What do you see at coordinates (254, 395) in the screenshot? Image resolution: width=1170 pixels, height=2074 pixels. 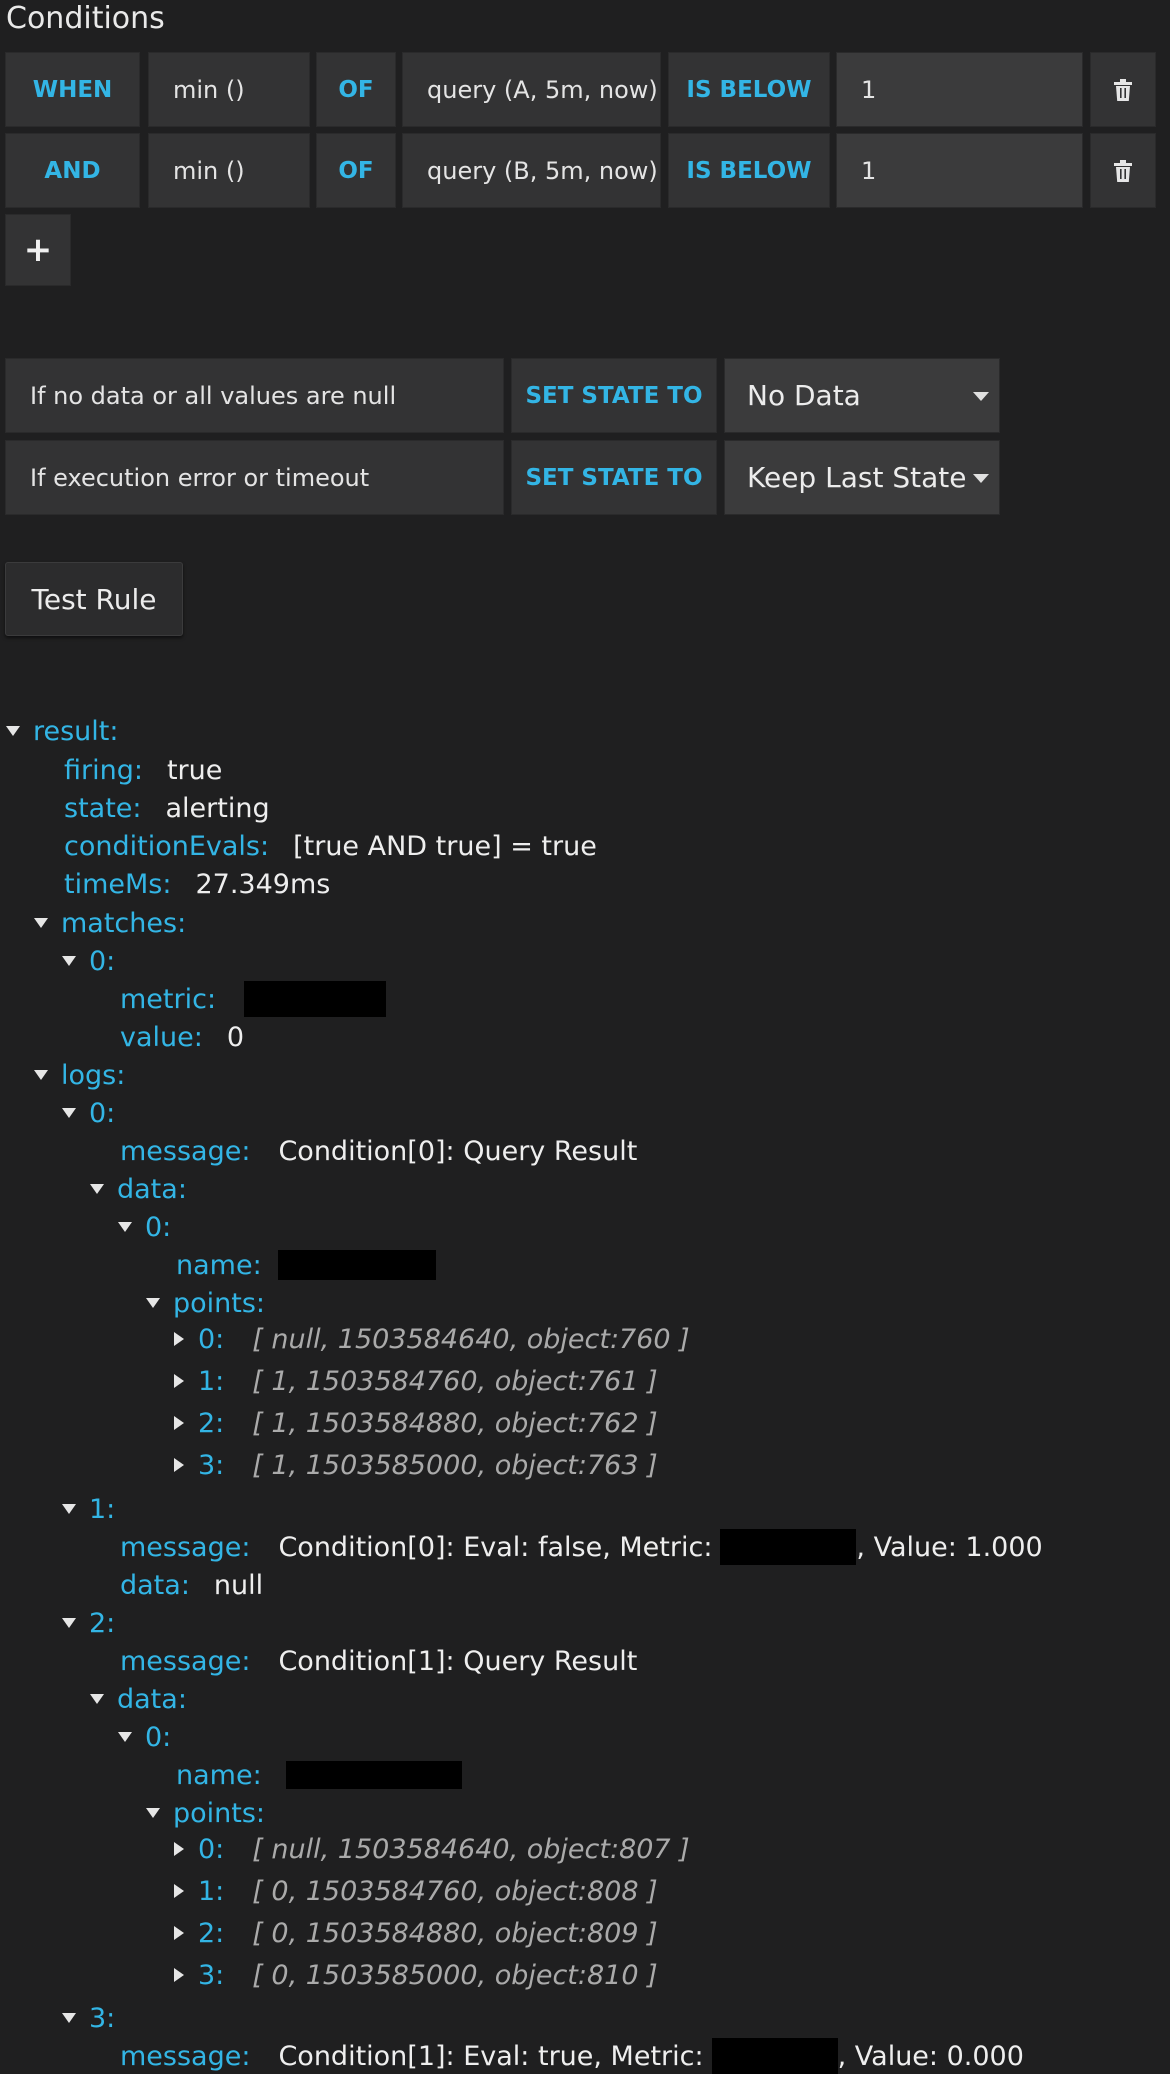 I see `no-data-label: If no data or all values are null` at bounding box center [254, 395].